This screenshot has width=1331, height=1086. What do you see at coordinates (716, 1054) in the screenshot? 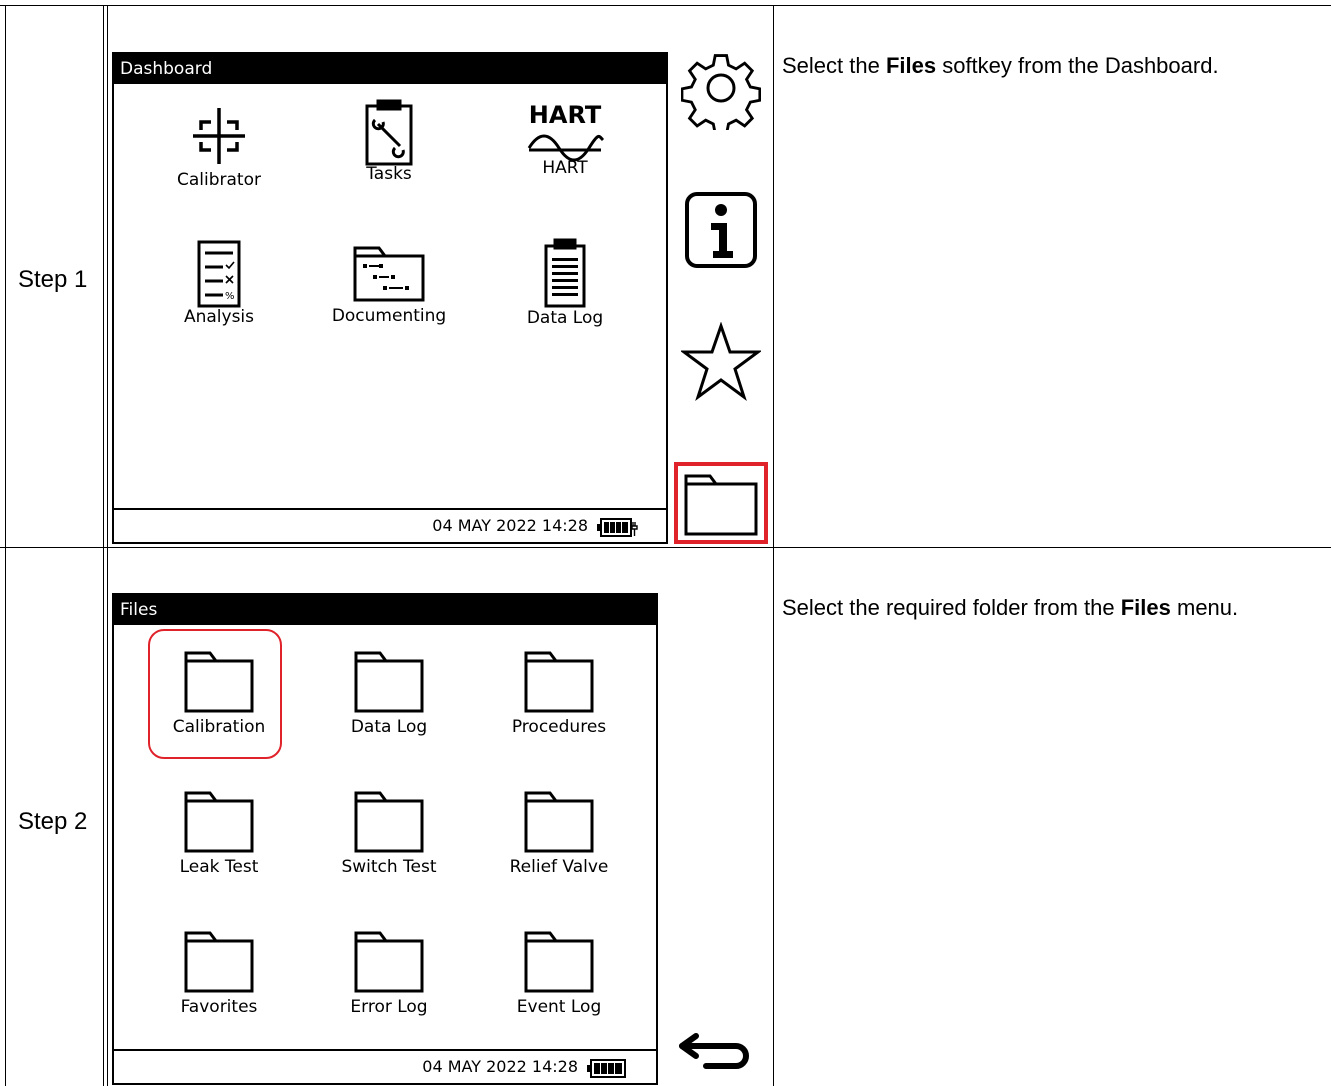
I see `back-arrow-icon` at bounding box center [716, 1054].